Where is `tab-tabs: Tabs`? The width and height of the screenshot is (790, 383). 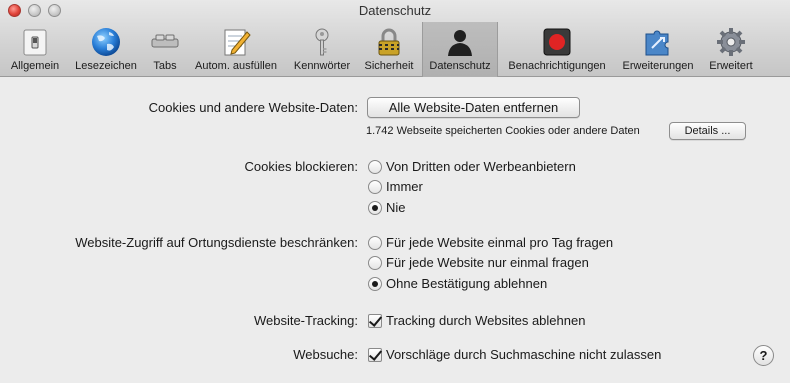
tab-tabs: Tabs is located at coordinates (165, 49).